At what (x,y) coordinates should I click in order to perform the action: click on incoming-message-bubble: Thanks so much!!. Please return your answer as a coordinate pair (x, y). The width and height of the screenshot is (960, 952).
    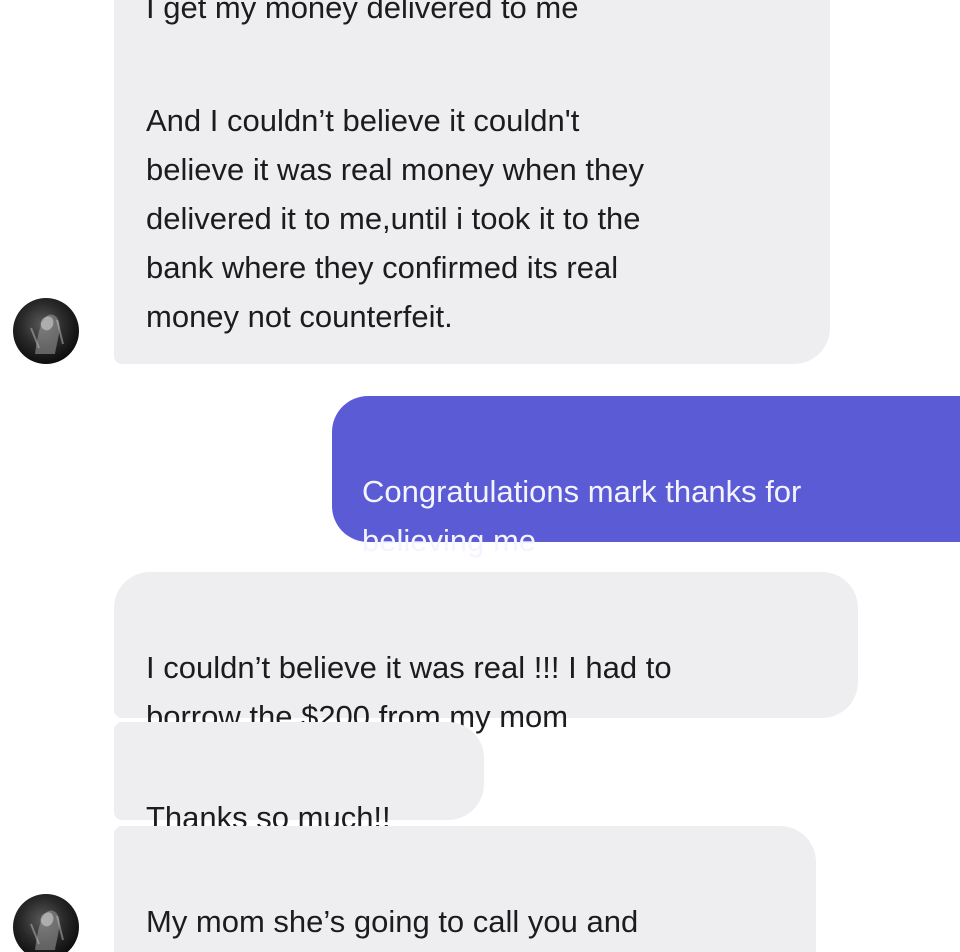
    Looking at the image, I should click on (299, 778).